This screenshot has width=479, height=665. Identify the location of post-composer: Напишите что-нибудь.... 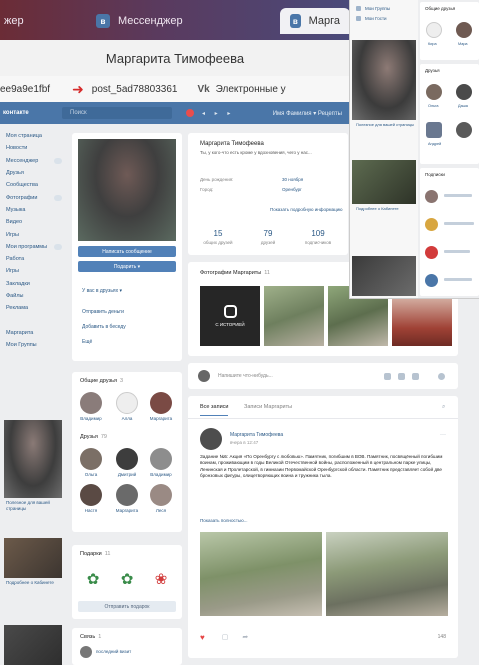
(323, 376).